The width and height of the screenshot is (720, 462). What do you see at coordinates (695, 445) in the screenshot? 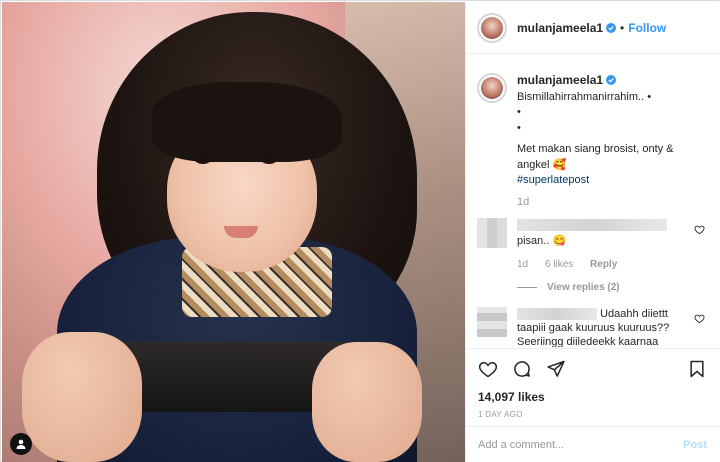
I see `post-comment-button: Post` at bounding box center [695, 445].